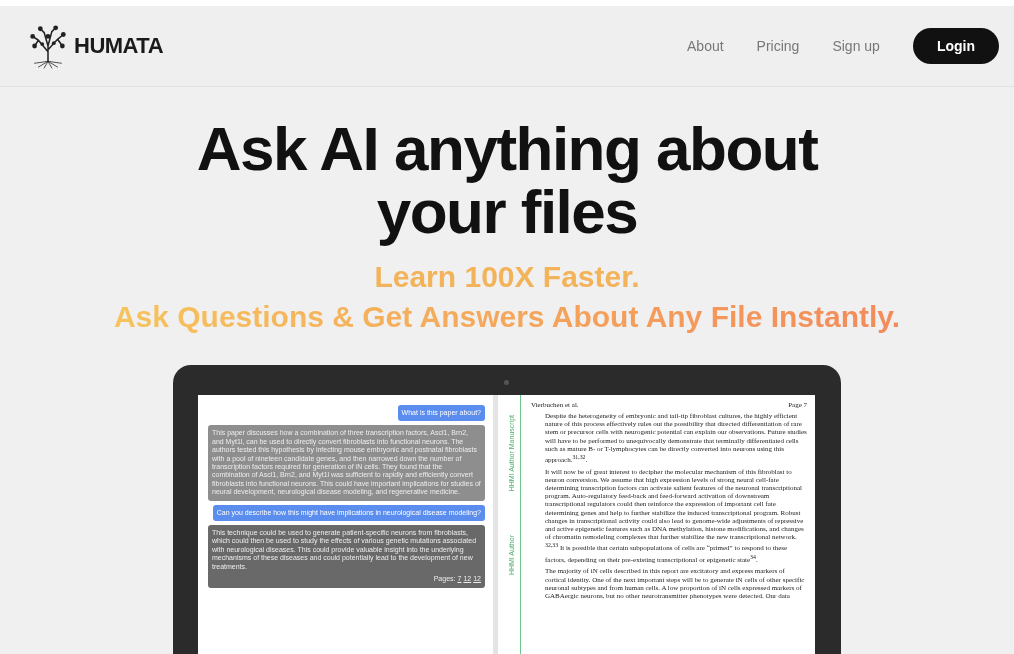 The image size is (1014, 654). What do you see at coordinates (506, 382) in the screenshot?
I see `camera-icon` at bounding box center [506, 382].